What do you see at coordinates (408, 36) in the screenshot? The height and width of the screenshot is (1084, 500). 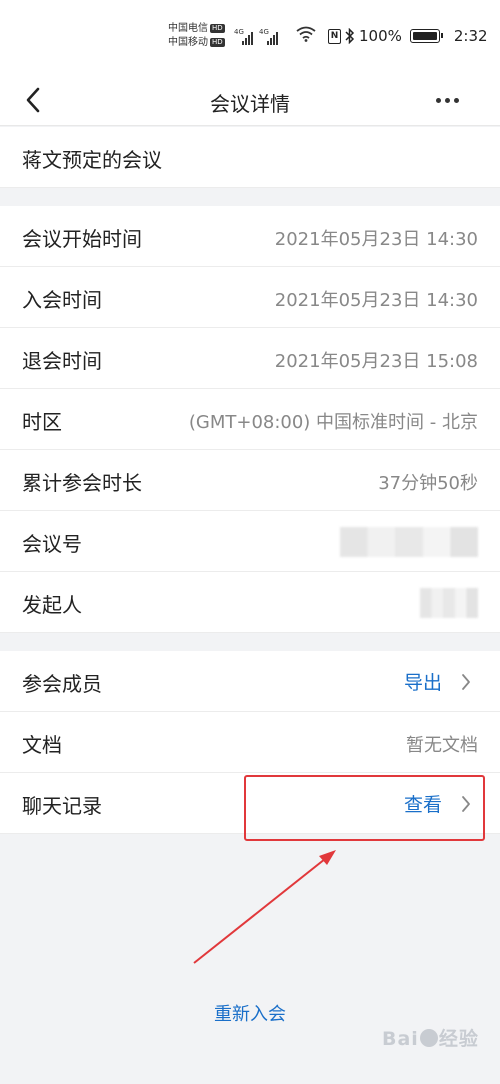 I see `status-right: N 100% 2:32` at bounding box center [408, 36].